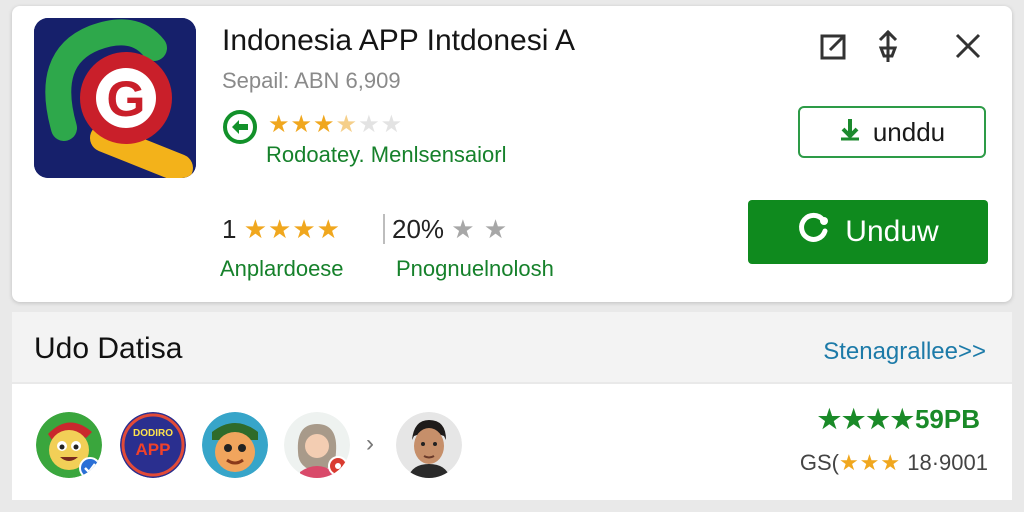  What do you see at coordinates (814, 232) in the screenshot?
I see `refresh-arc-icon` at bounding box center [814, 232].